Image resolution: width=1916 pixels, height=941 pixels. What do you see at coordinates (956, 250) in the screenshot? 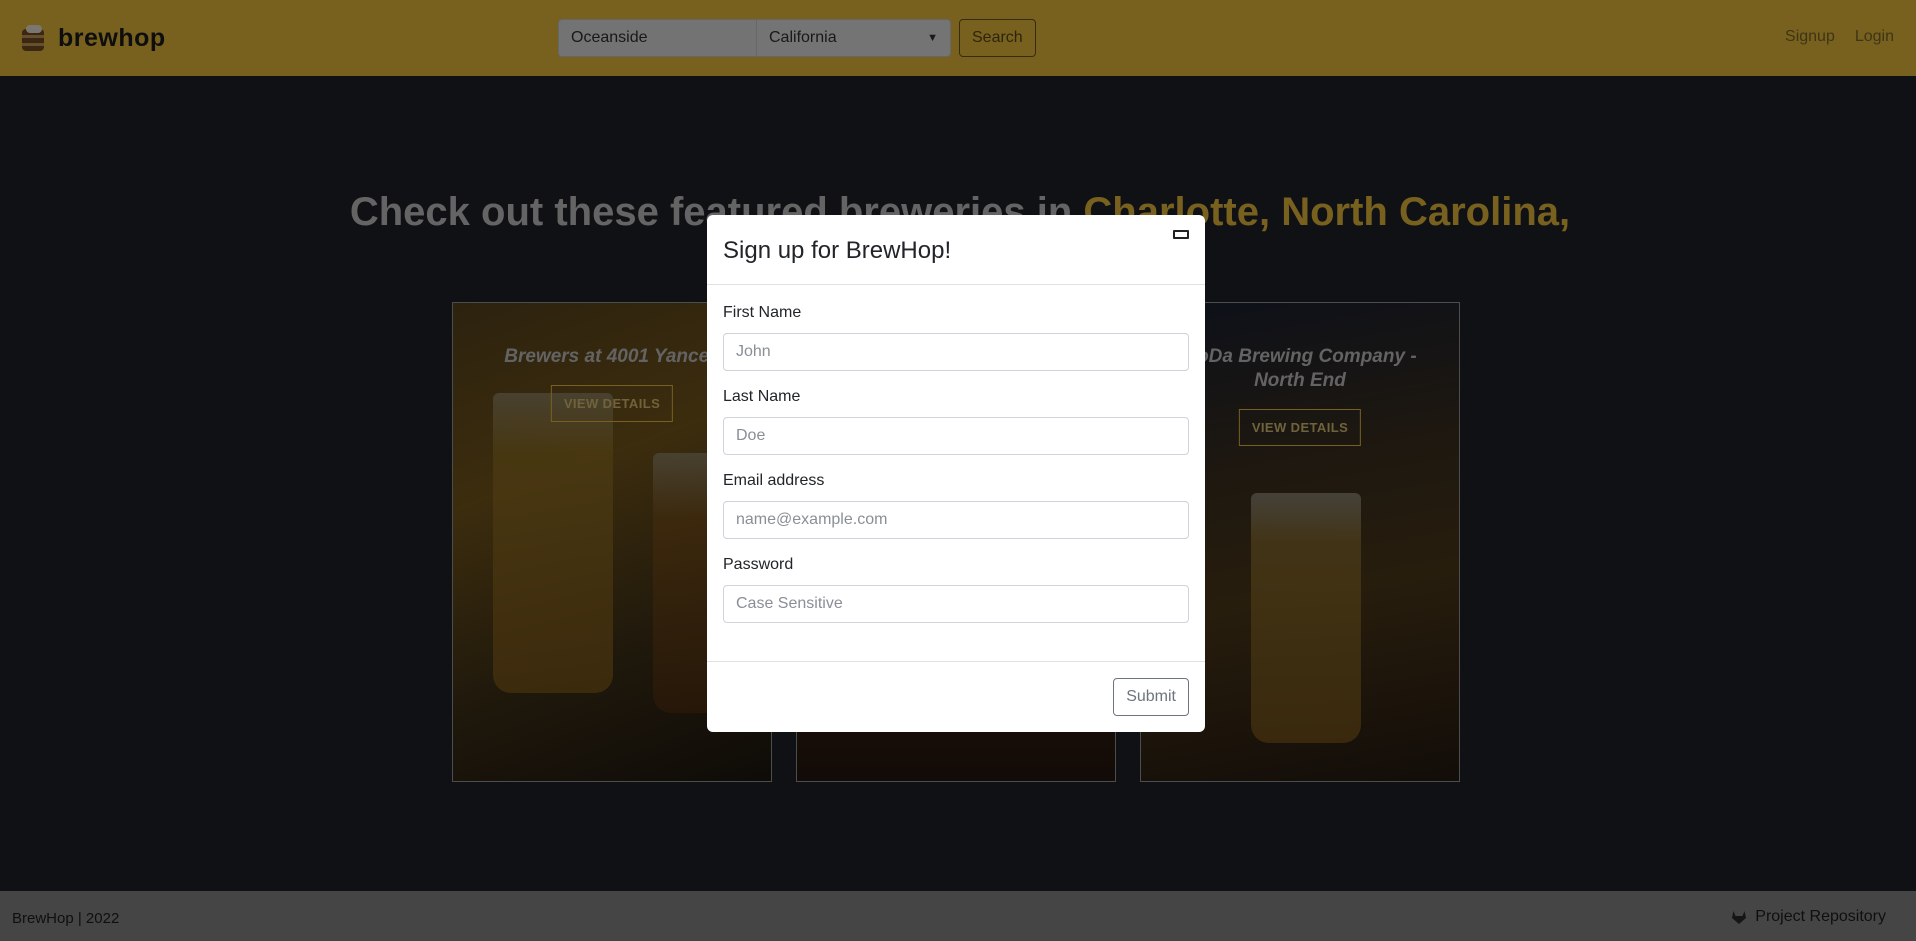
I see `modal-header: Sign up for BrewHop!` at bounding box center [956, 250].